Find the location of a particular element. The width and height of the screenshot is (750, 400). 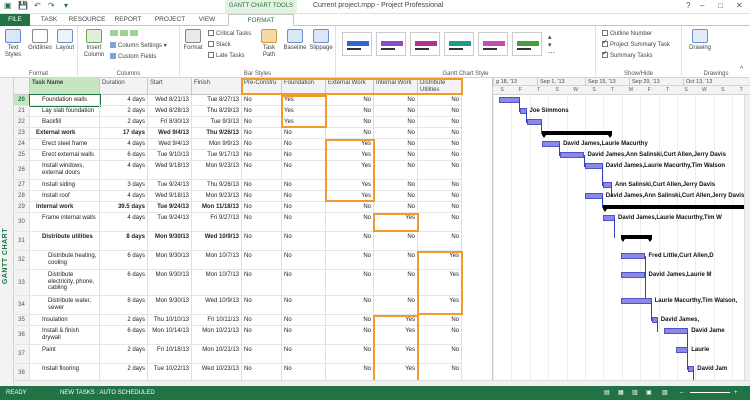

task-name-cell: Distribute water, sewer is located at coordinates (65, 305).